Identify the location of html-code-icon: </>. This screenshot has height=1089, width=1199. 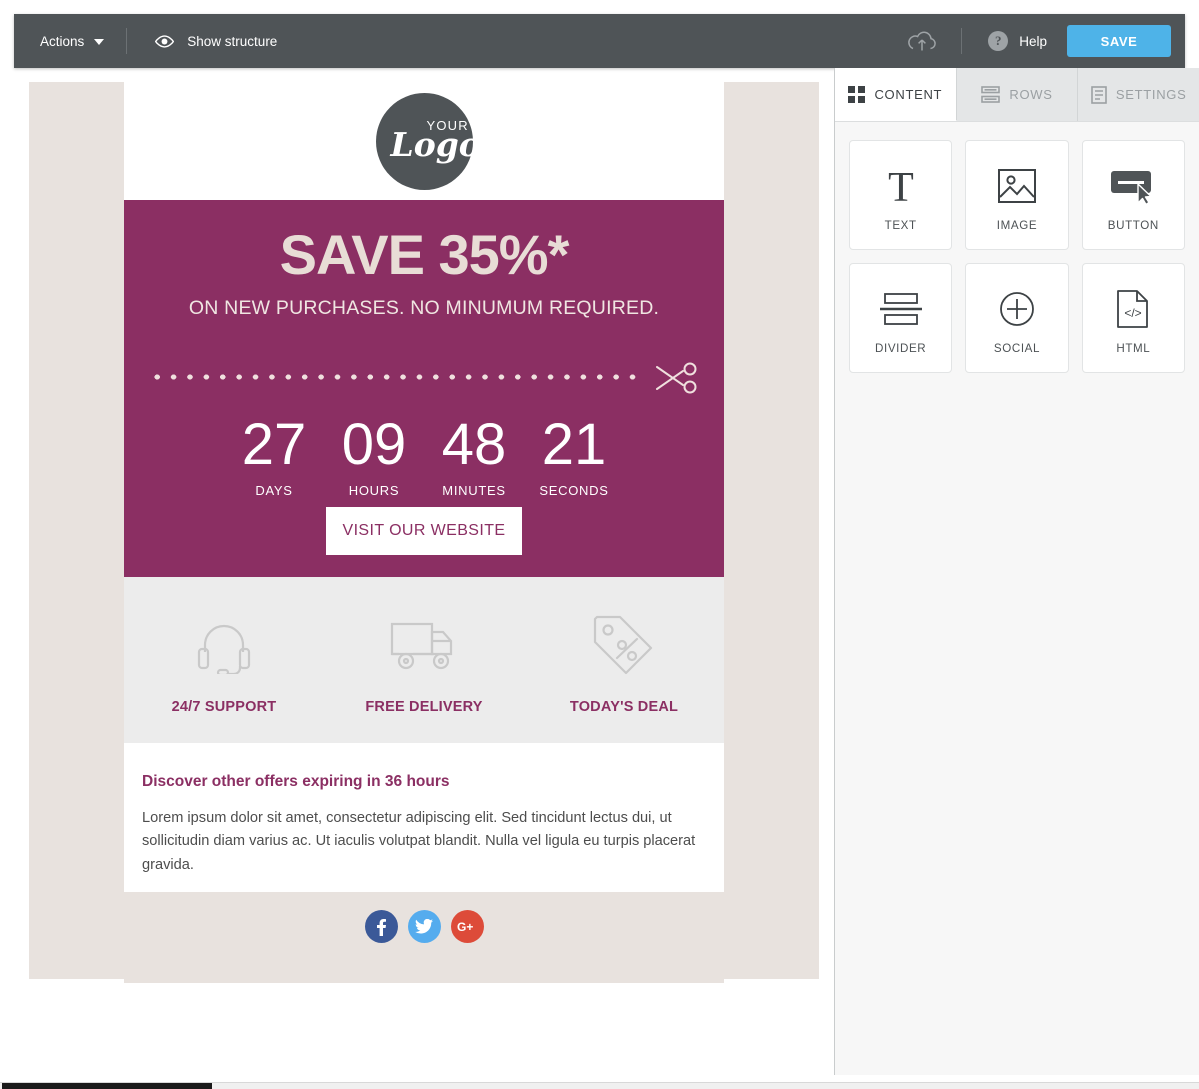
(1133, 309).